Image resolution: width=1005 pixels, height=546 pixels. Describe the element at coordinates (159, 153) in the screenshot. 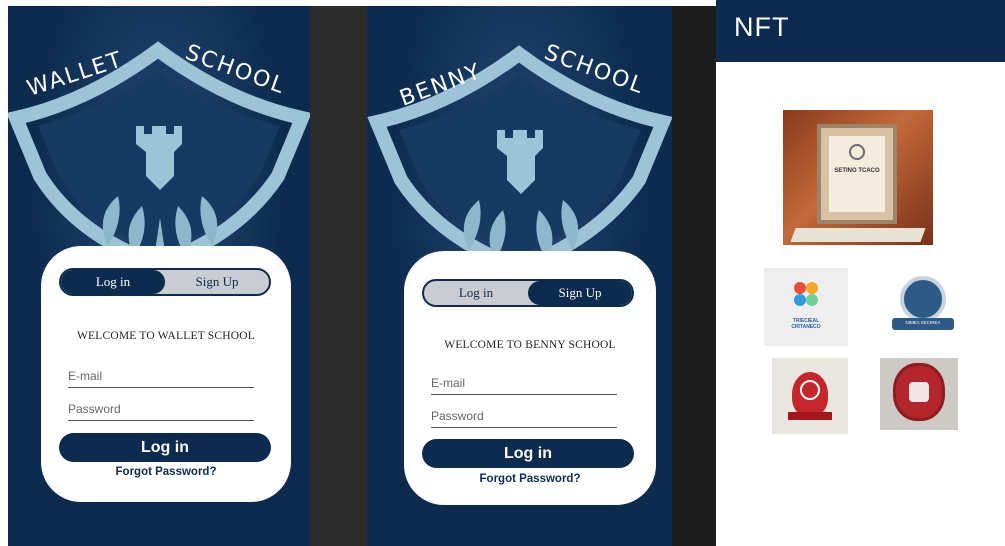

I see `shield-crest-icon: WALLET SCHOOL` at that location.